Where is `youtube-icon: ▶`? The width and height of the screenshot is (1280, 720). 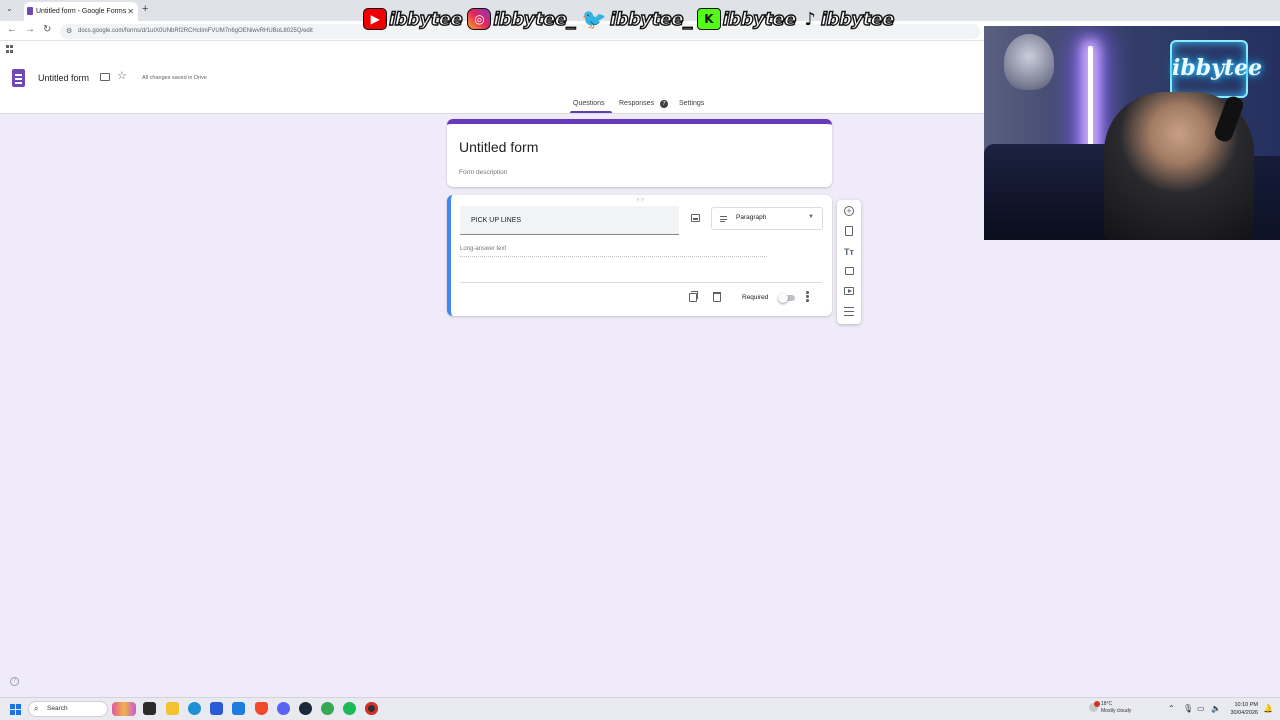 youtube-icon: ▶ is located at coordinates (375, 19).